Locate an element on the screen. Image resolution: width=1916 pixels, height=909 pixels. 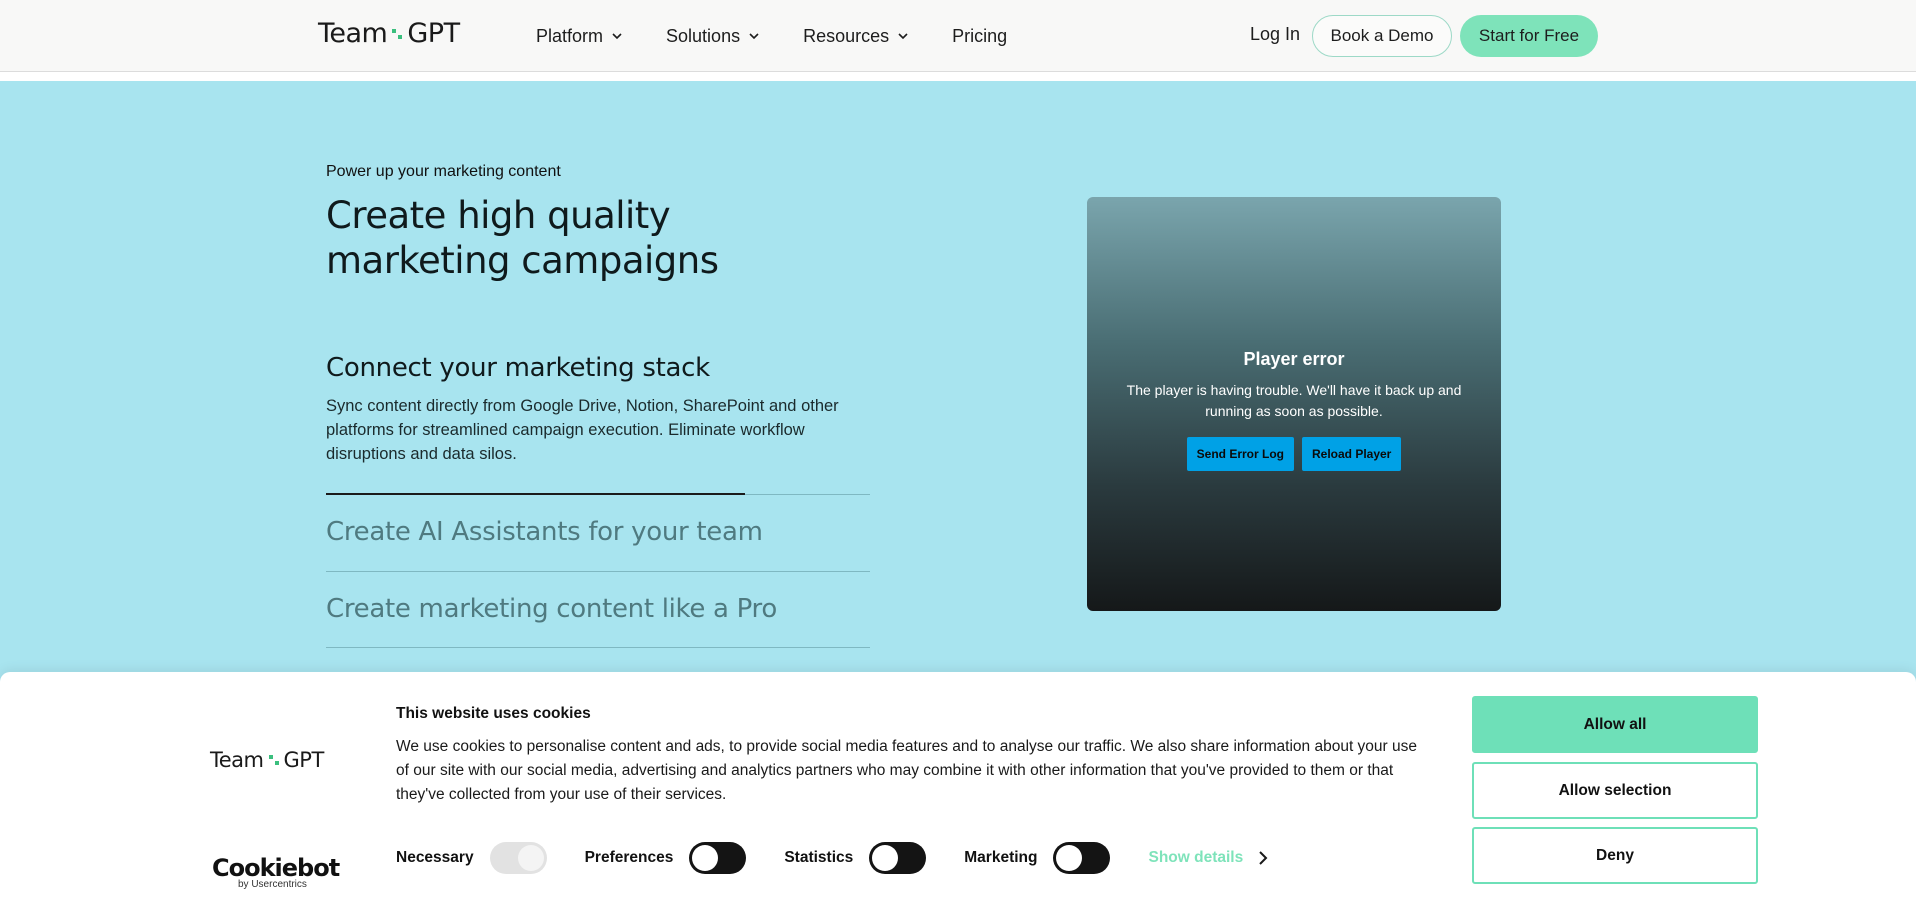
deny-button: Deny is located at coordinates (1615, 855).